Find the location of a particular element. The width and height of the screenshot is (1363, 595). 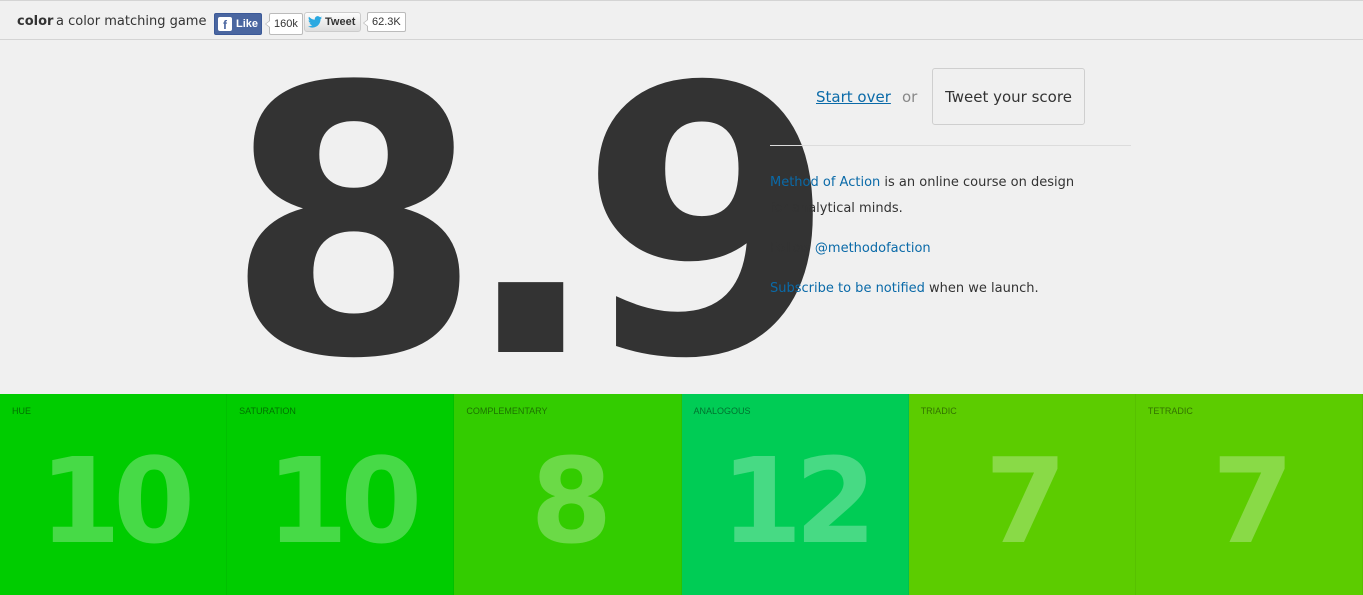

tile-label: TETRADIC is located at coordinates (1170, 411).